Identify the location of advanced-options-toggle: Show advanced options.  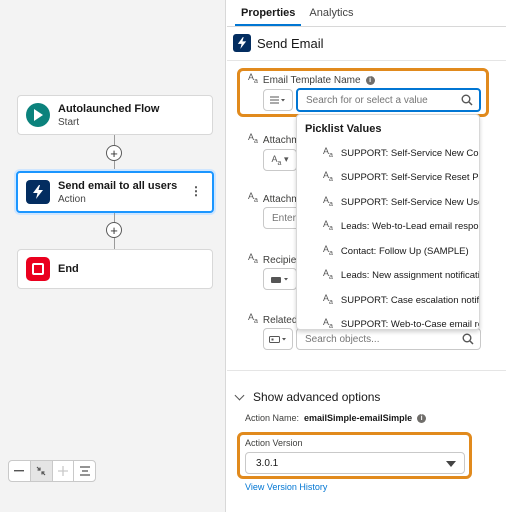
(307, 397).